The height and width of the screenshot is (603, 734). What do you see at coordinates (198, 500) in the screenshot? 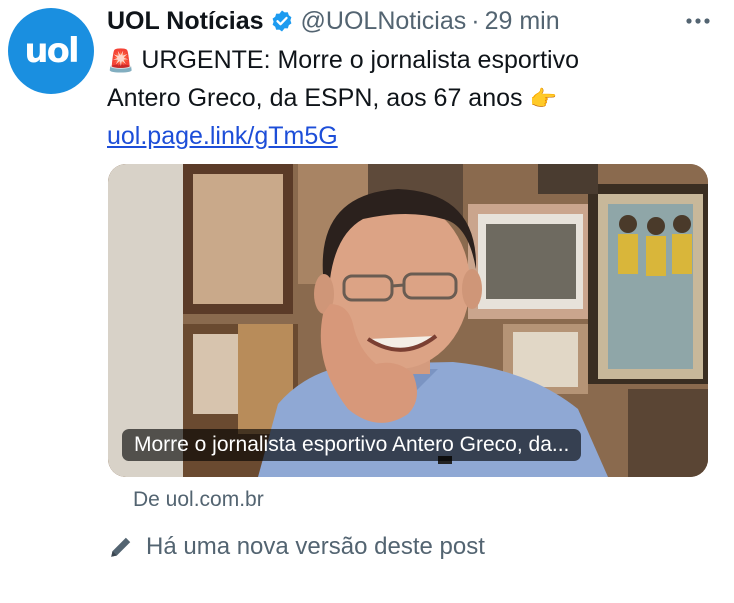
I see `card-source: De uol.com.br` at bounding box center [198, 500].